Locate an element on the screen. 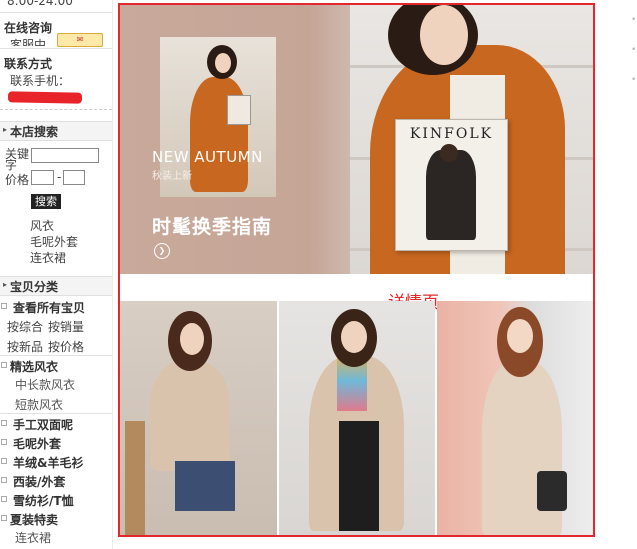 The image size is (637, 549). price-label: 价格 is located at coordinates (17, 180).